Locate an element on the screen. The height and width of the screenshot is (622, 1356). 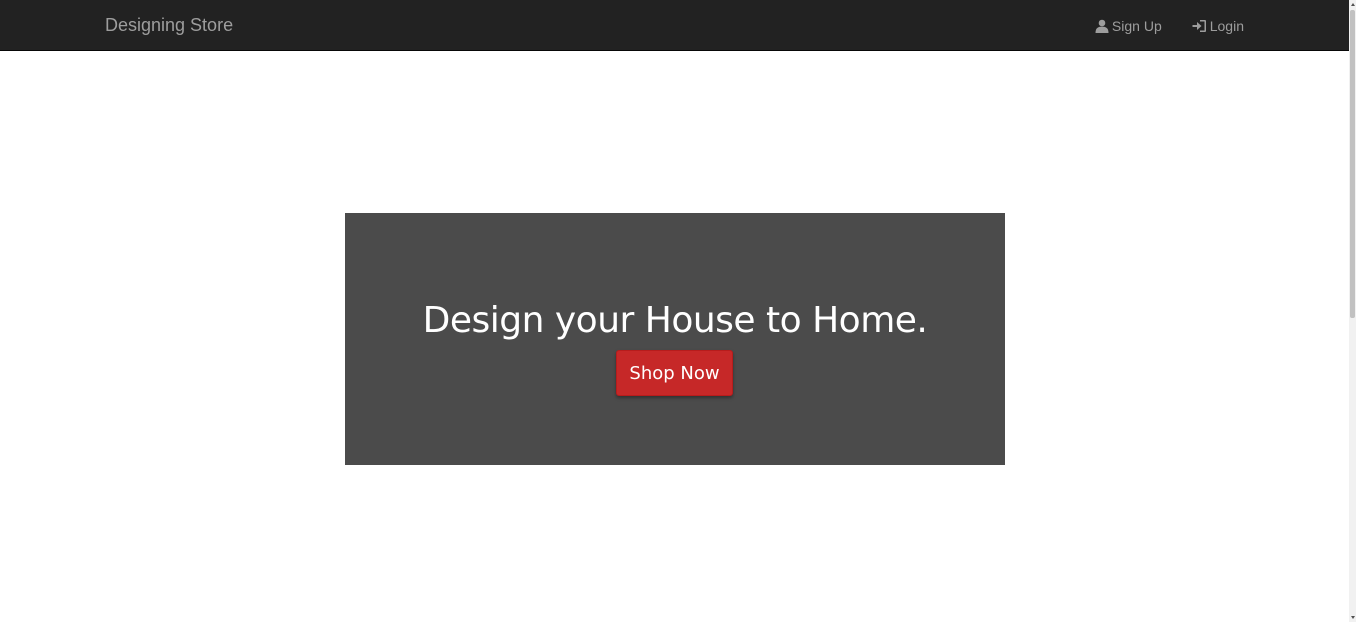
top-navbar: Designing Store Sign Up Login is located at coordinates (674, 25).